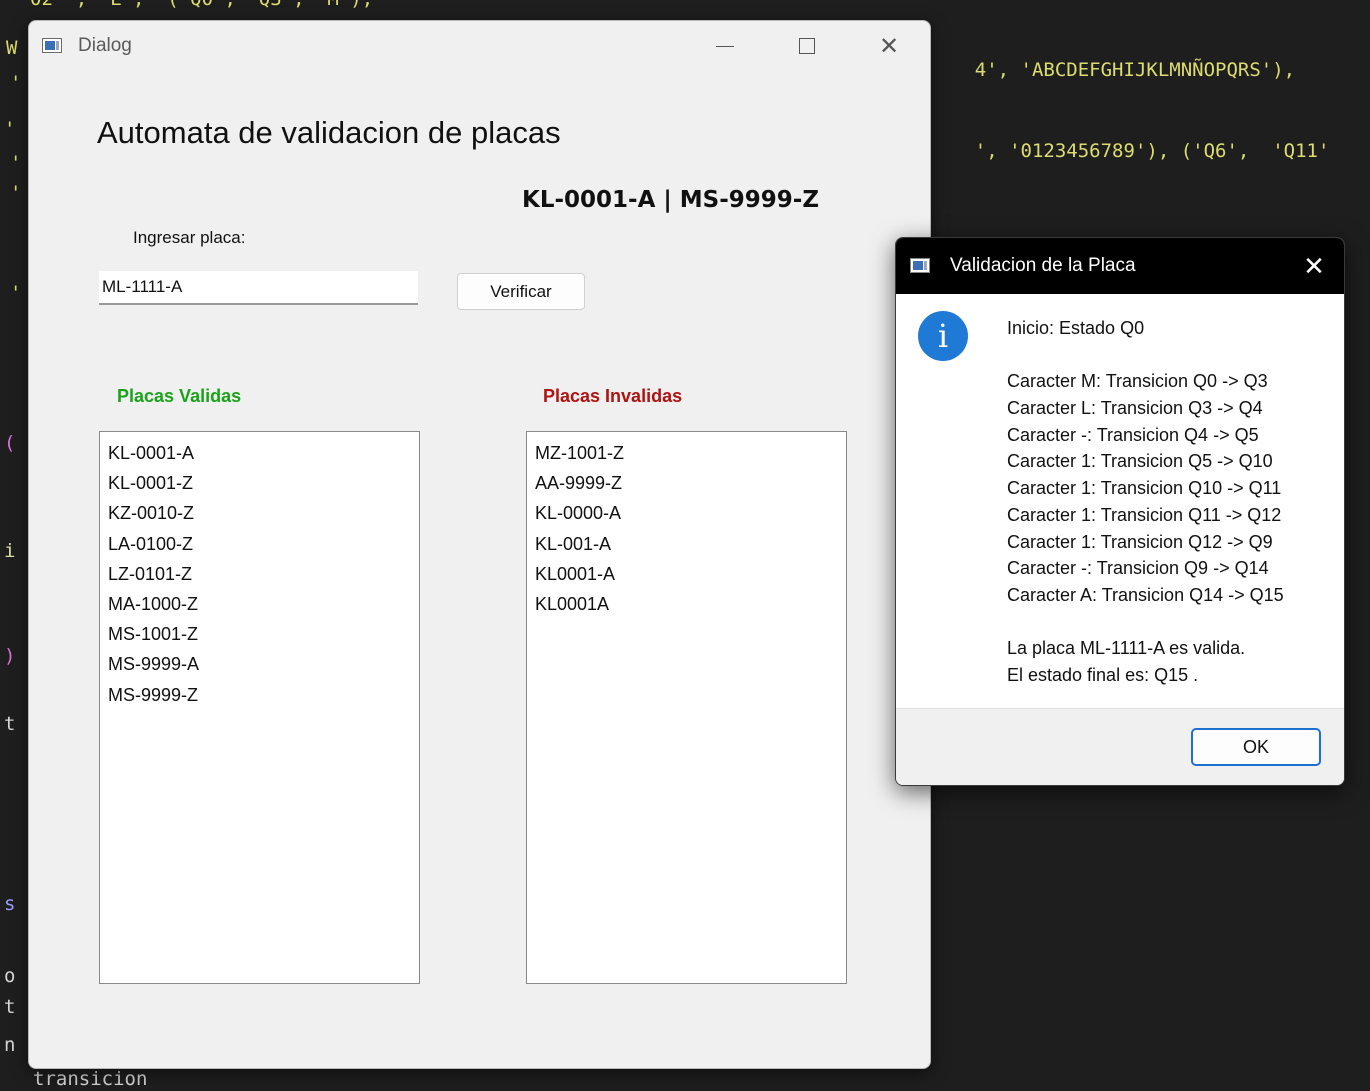 The width and height of the screenshot is (1370, 1091). Describe the element at coordinates (263, 483) in the screenshot. I see `list-item: KL-0001-Z` at that location.